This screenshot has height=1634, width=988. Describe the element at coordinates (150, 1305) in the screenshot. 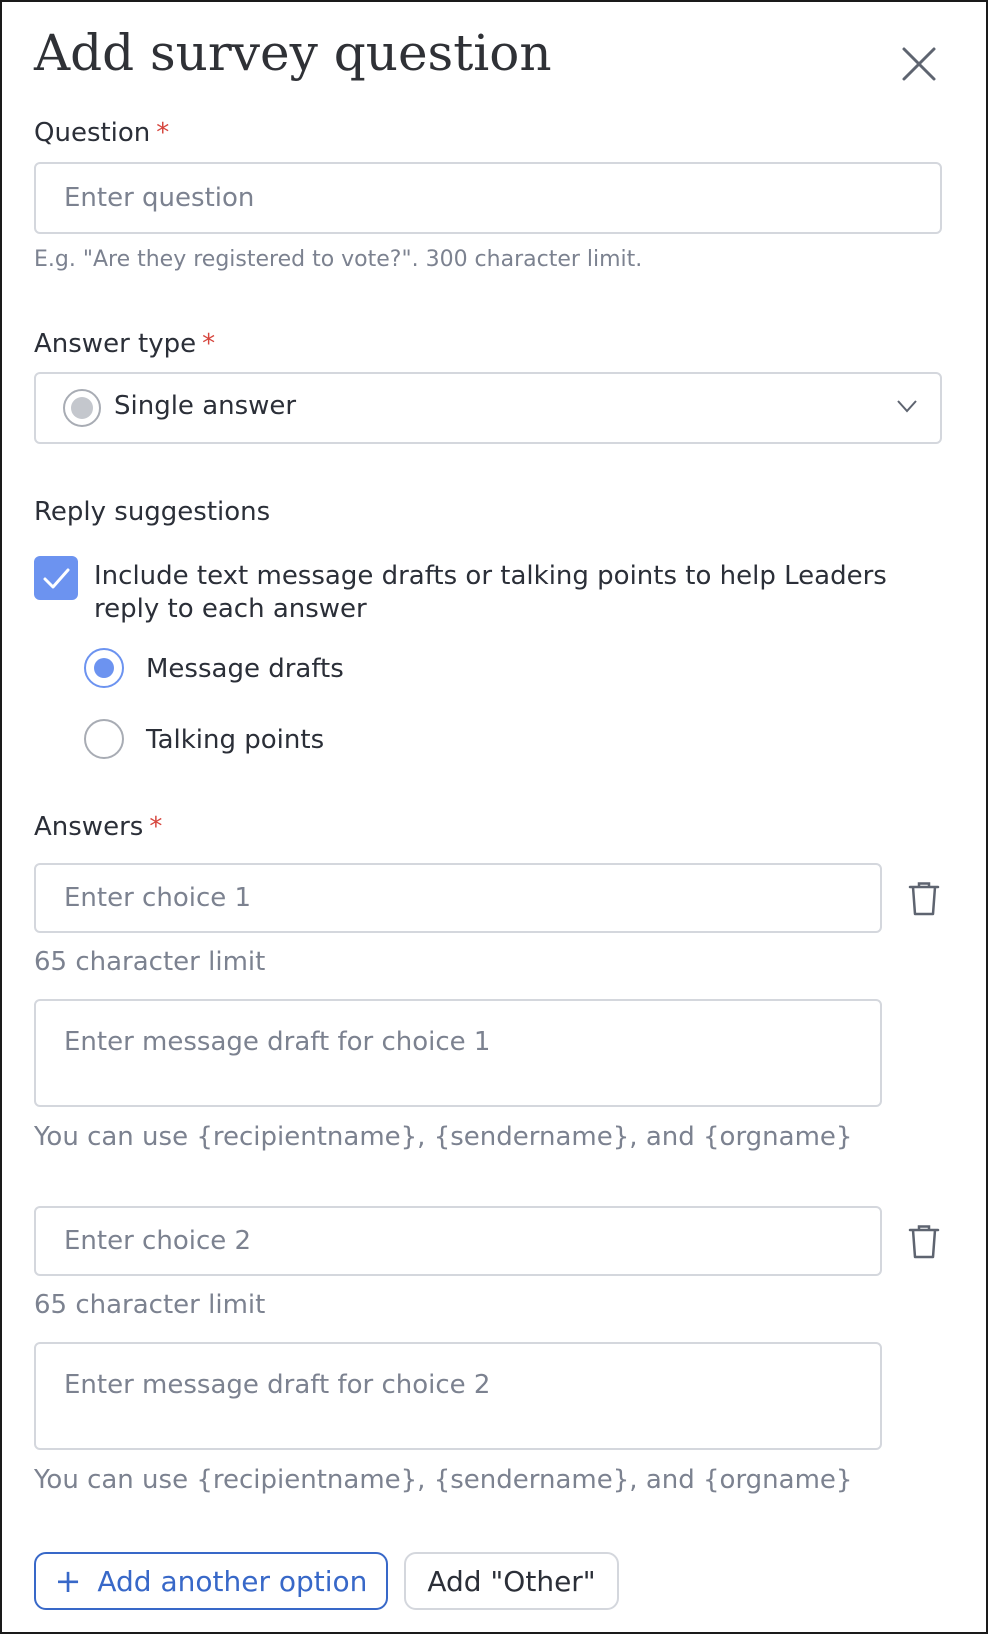

I see `choice-2-limit-hint: 65 character limit` at that location.